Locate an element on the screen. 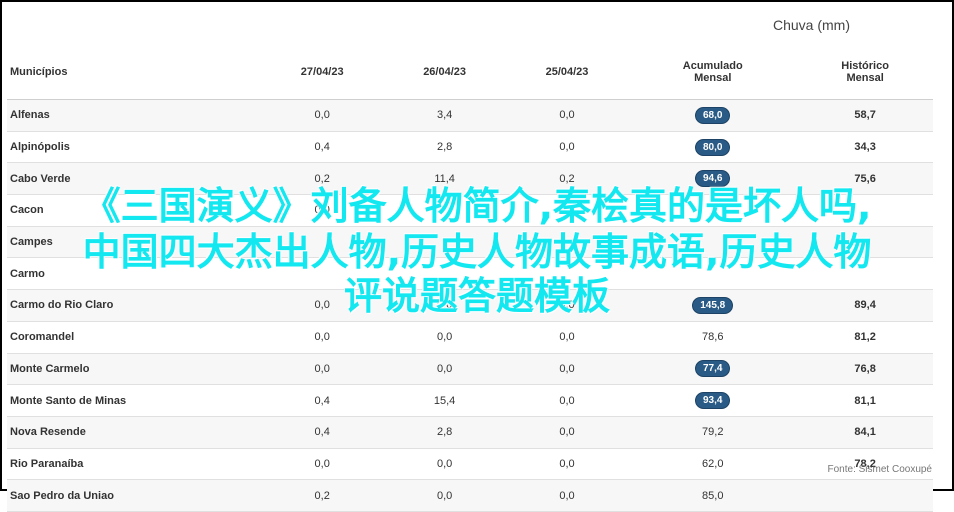 Image resolution: width=954 pixels, height=512 pixels. accumulated-badge: 68,0 is located at coordinates (713, 115).